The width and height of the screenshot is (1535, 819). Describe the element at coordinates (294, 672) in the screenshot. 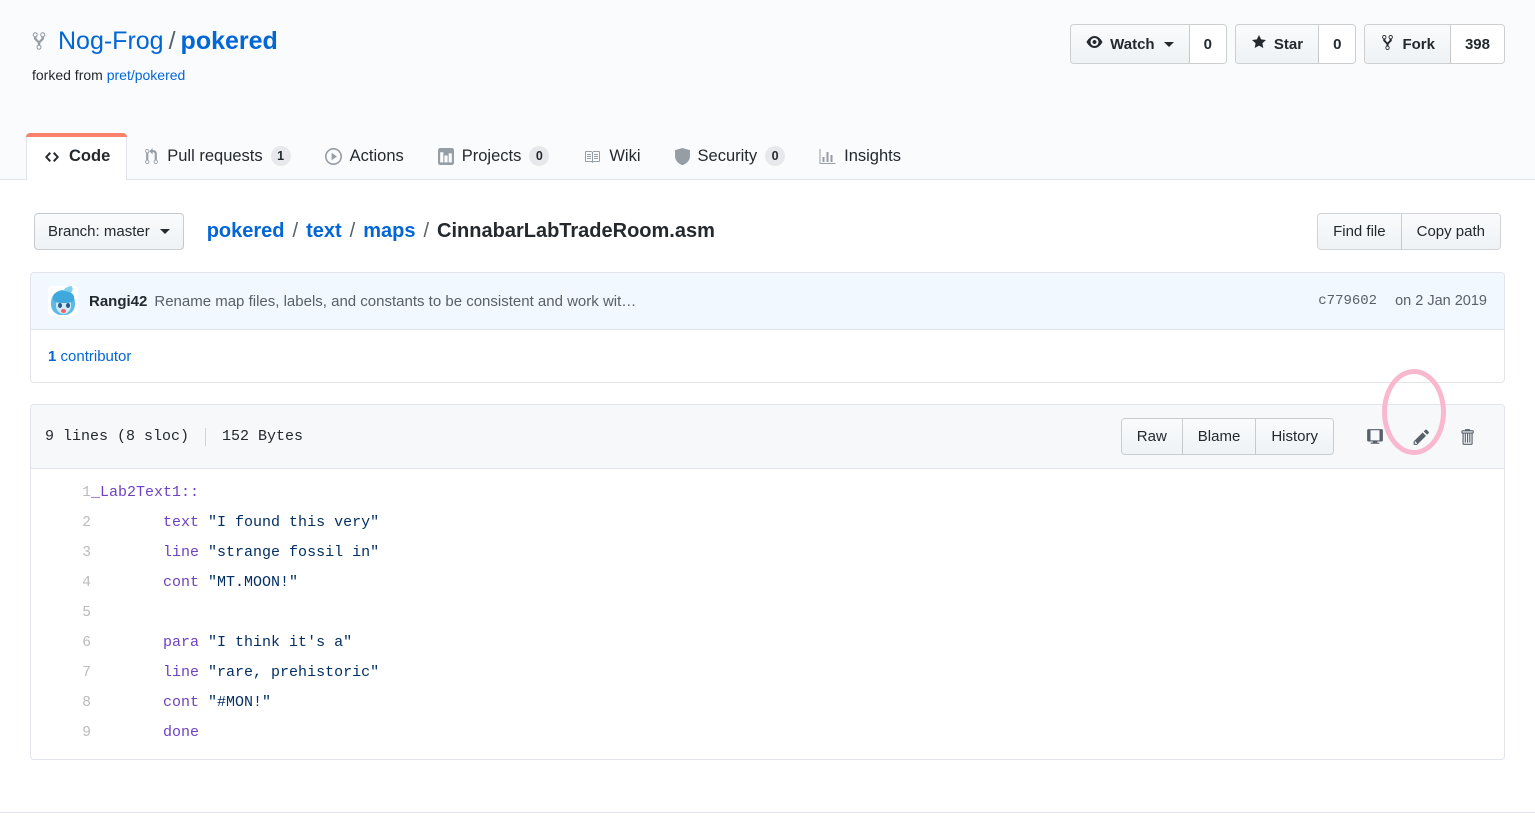

I see `code-token-str: "rare, prehistoric"` at that location.